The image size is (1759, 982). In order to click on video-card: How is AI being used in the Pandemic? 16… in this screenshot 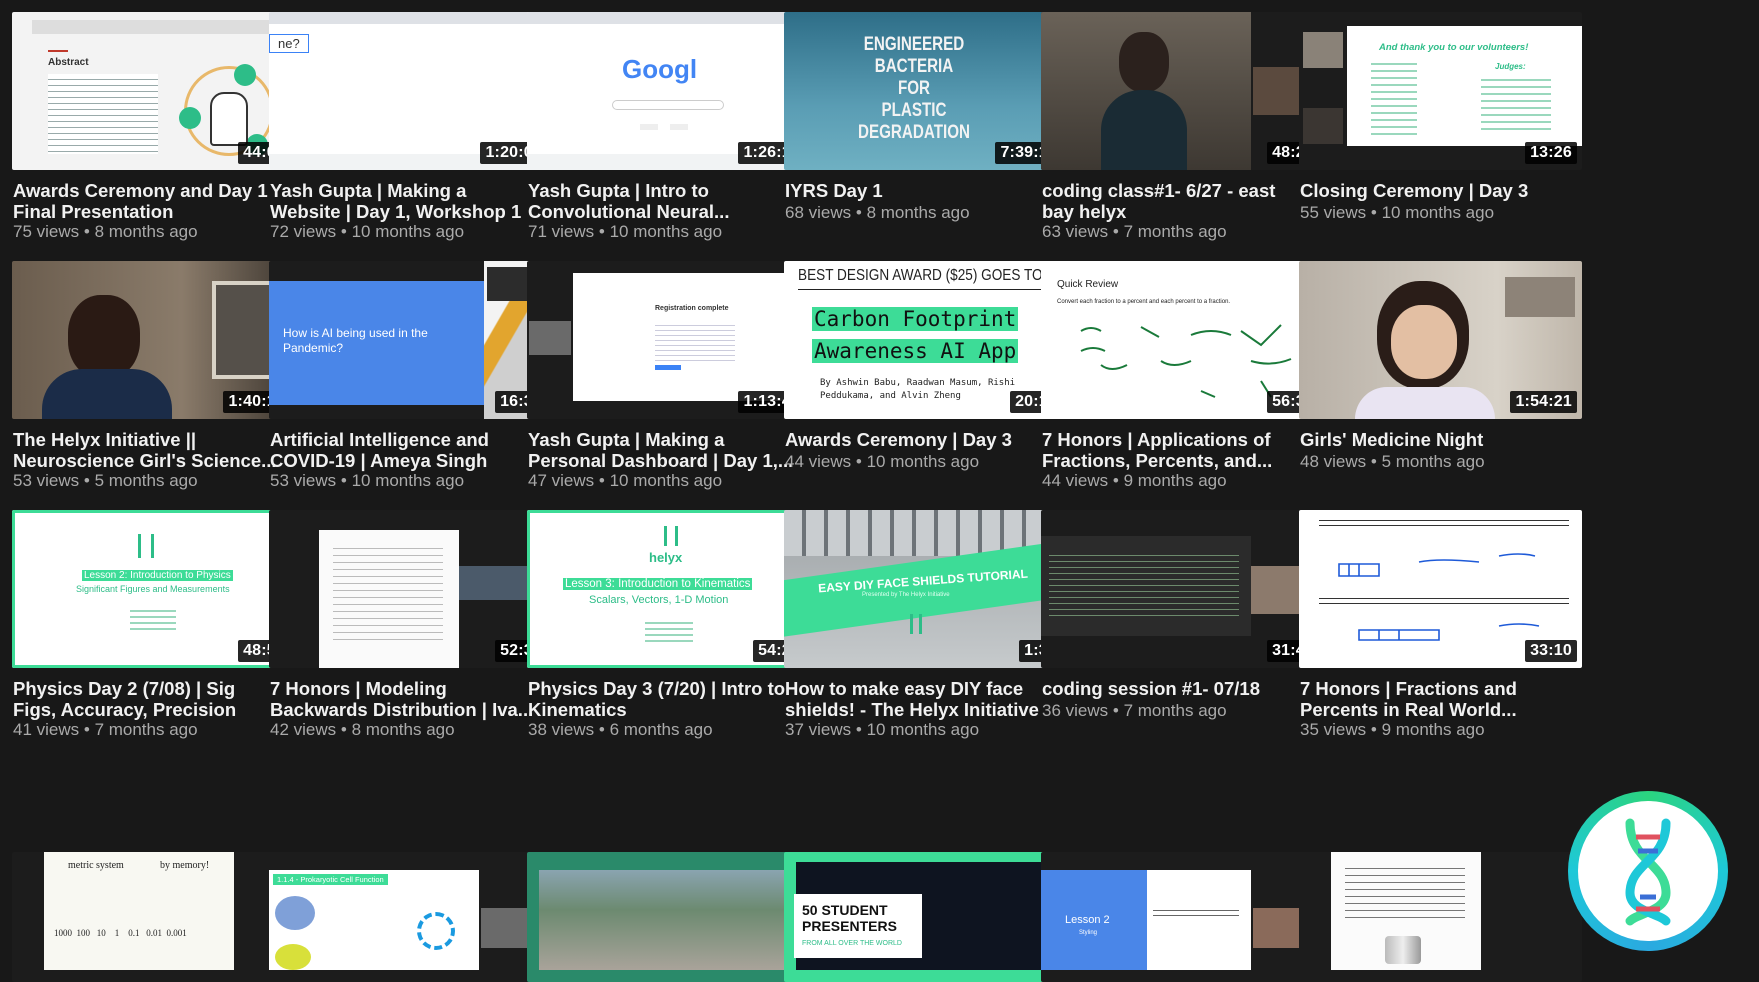, I will do `click(413, 381)`.